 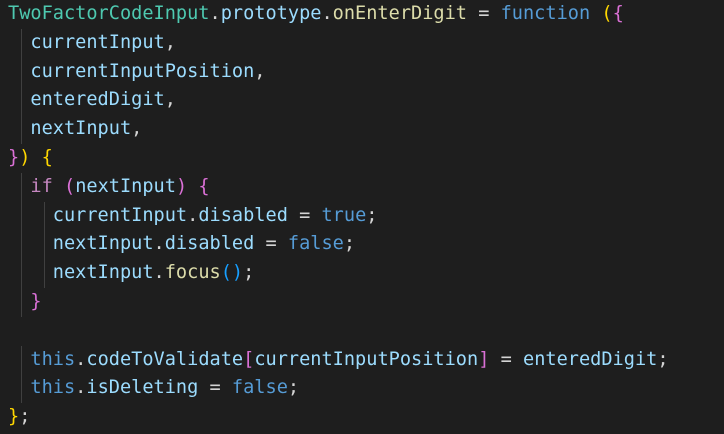 What do you see at coordinates (366, 101) in the screenshot?
I see `code-line: enteredDigit,` at bounding box center [366, 101].